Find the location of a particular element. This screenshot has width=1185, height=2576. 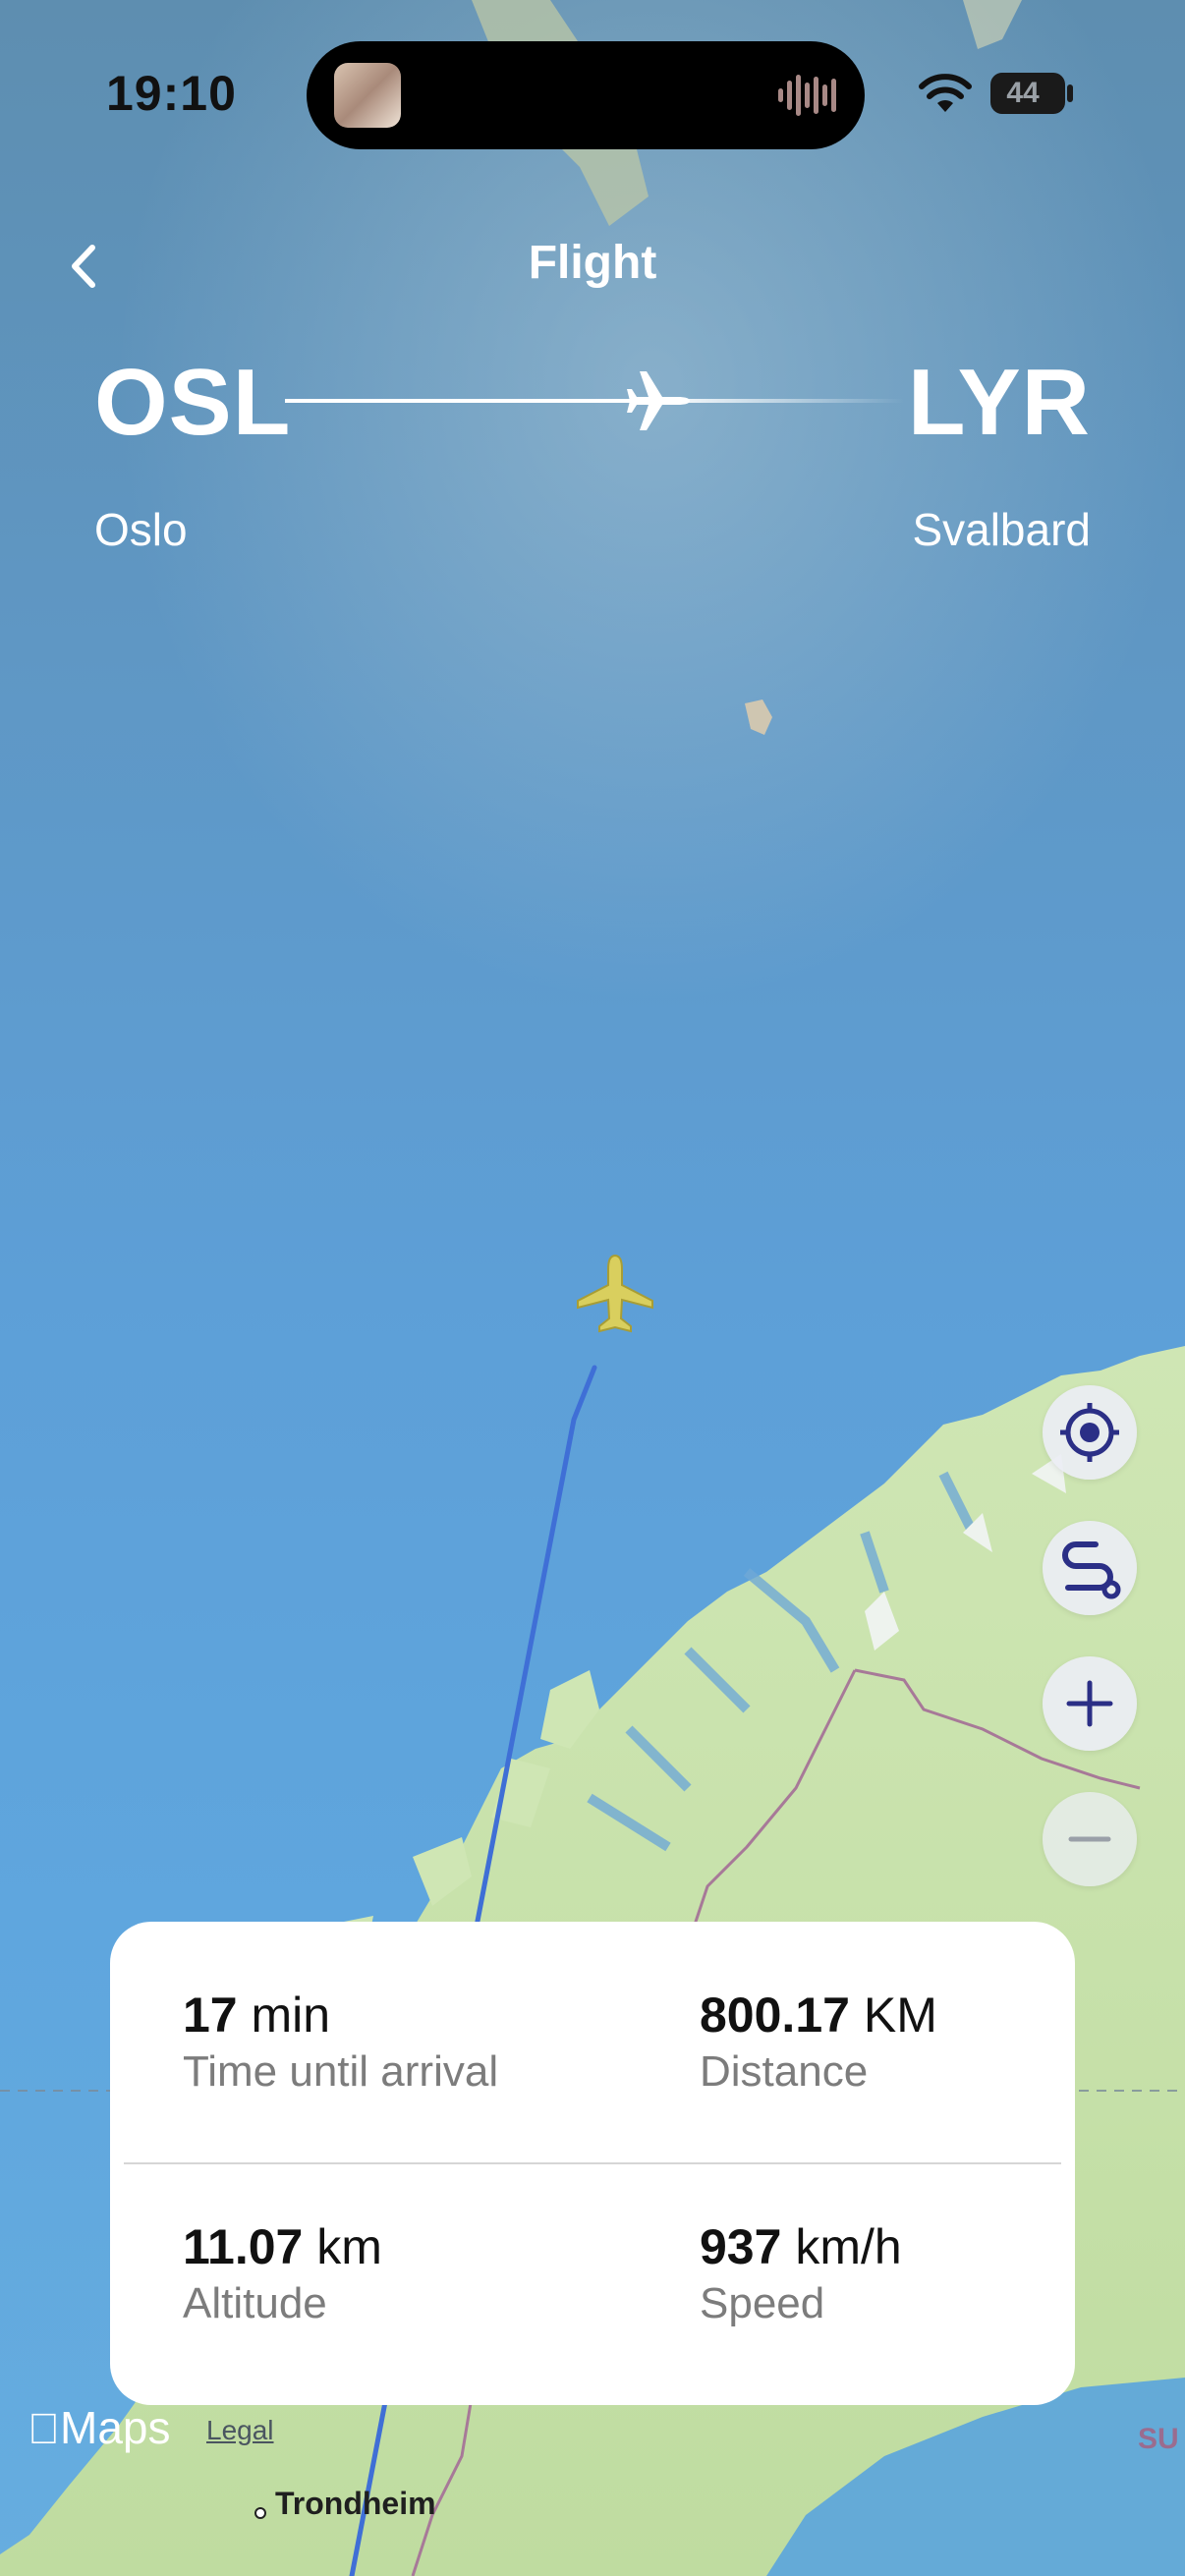

locate-button is located at coordinates (1090, 1432).